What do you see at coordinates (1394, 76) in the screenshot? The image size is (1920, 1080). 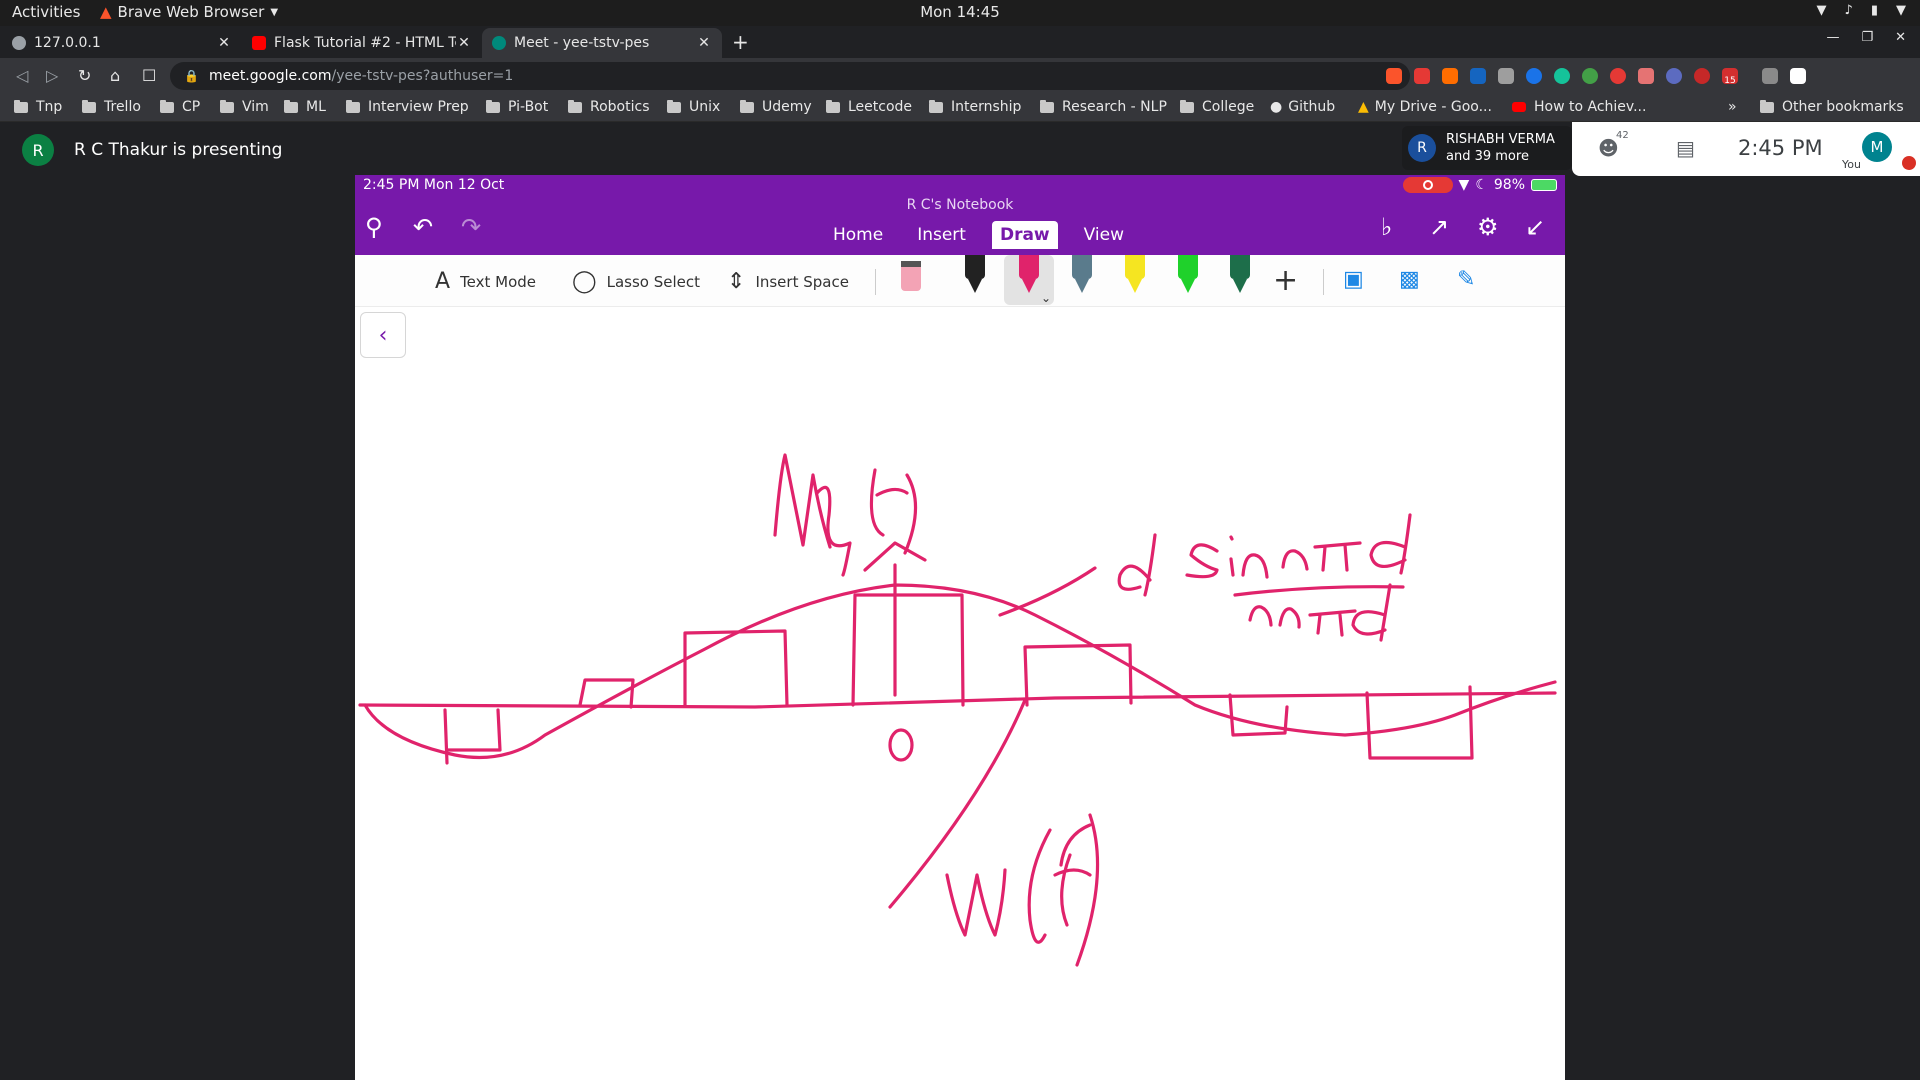 I see `brave-shields-icon` at bounding box center [1394, 76].